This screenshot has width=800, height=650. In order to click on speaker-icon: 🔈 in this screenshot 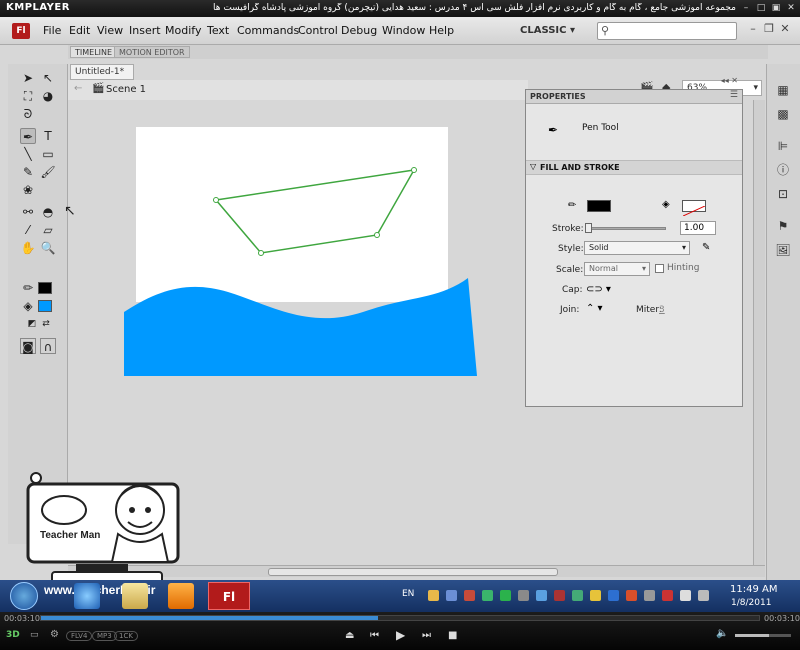, I will do `click(722, 633)`.